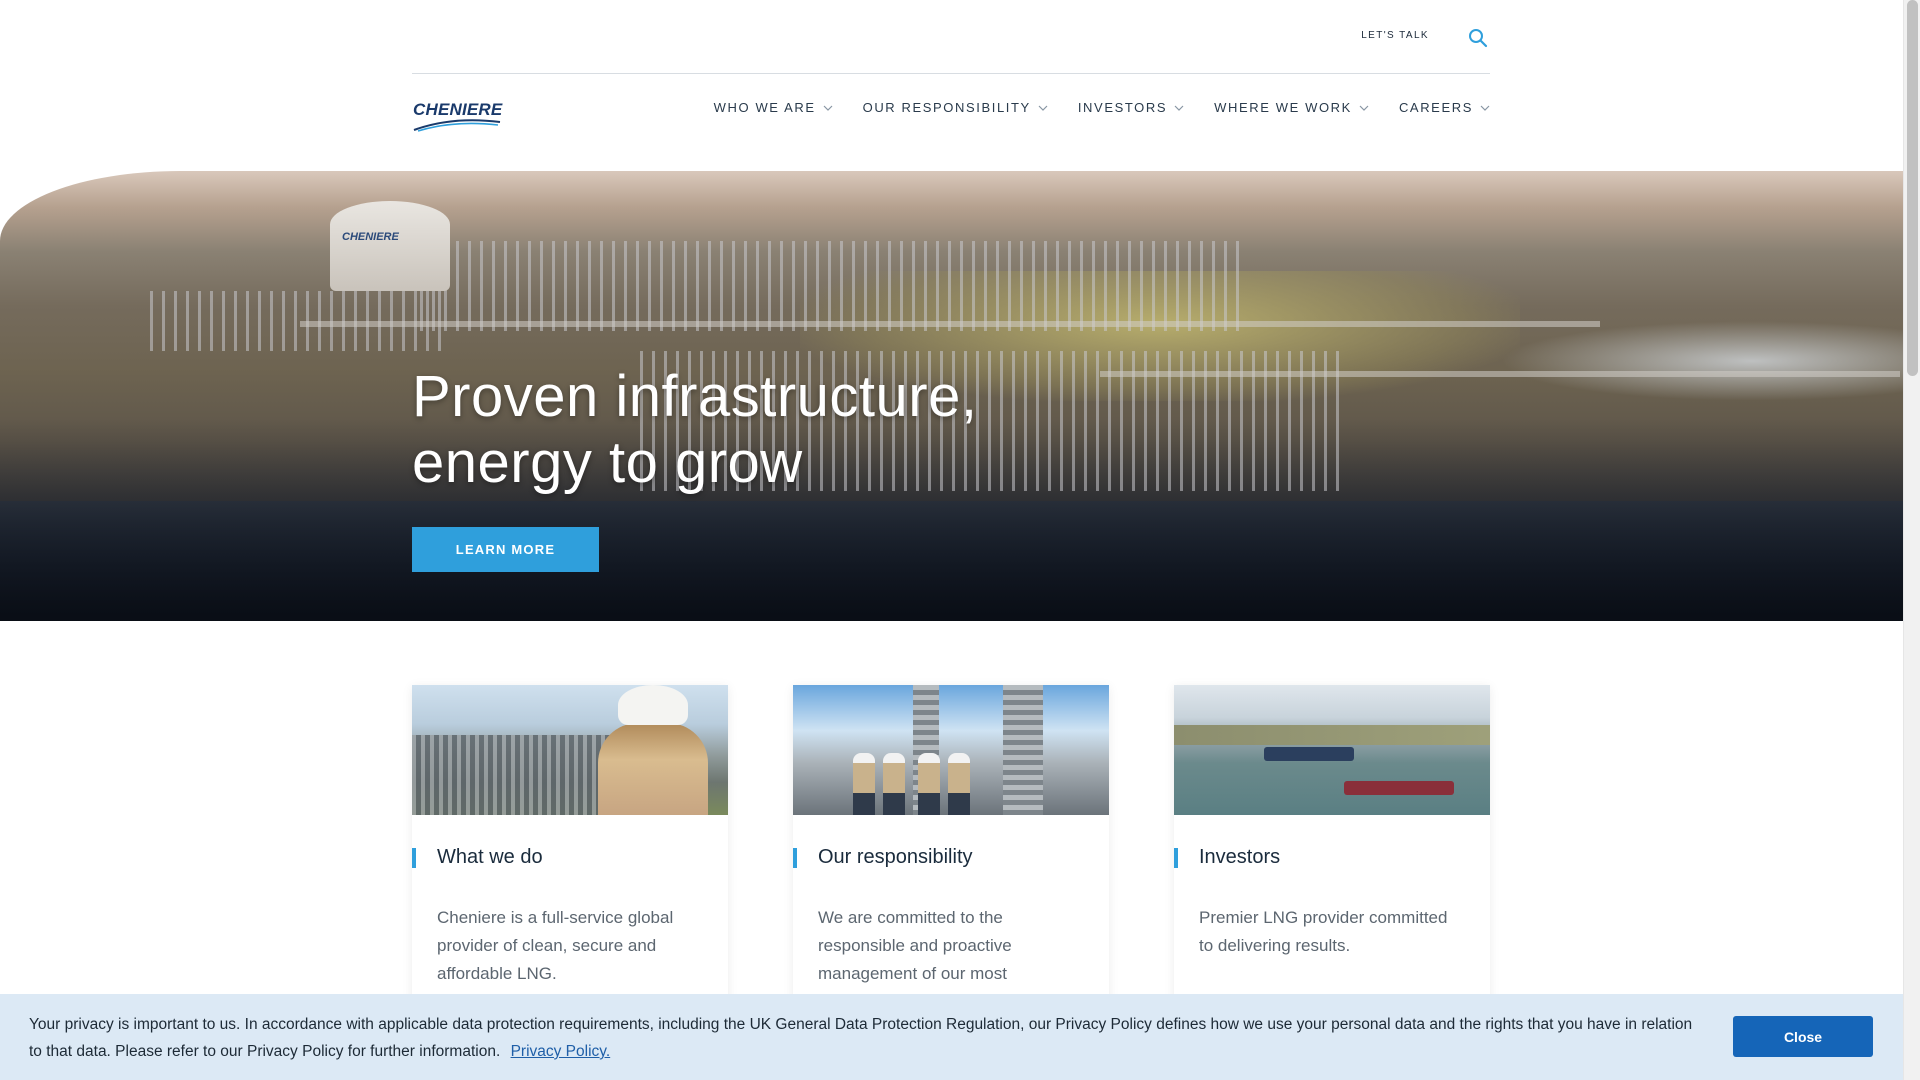  I want to click on card-image-worker, so click(570, 750).